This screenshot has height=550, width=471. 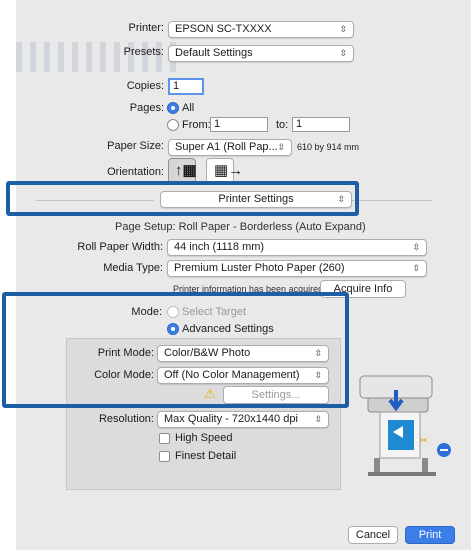 I want to click on paper-size-popup: Super A1 (Roll Pap... ⇳, so click(x=230, y=147).